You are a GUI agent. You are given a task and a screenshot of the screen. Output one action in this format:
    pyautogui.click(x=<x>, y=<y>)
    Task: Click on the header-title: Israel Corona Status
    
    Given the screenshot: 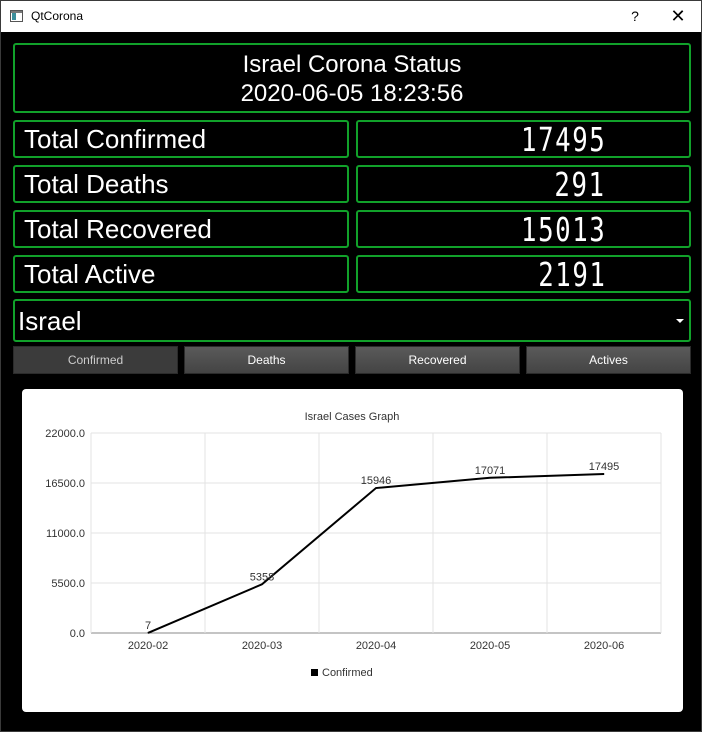 What is the action you would take?
    pyautogui.click(x=352, y=64)
    